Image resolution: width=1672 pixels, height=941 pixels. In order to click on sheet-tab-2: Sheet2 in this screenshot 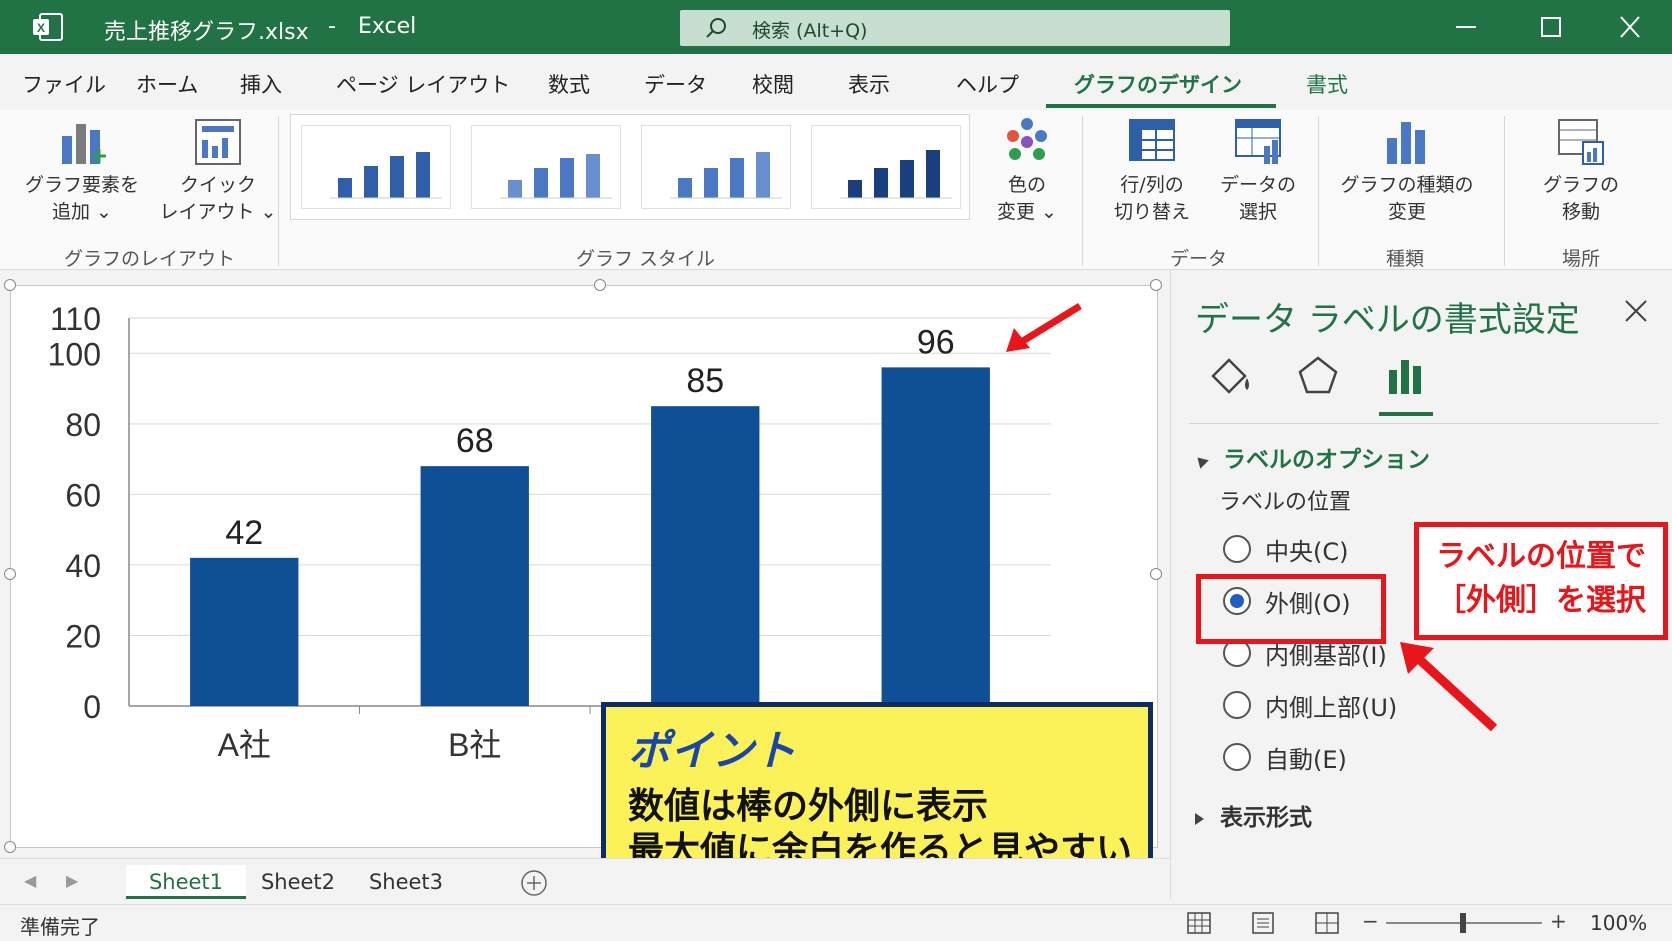, I will do `click(298, 882)`.